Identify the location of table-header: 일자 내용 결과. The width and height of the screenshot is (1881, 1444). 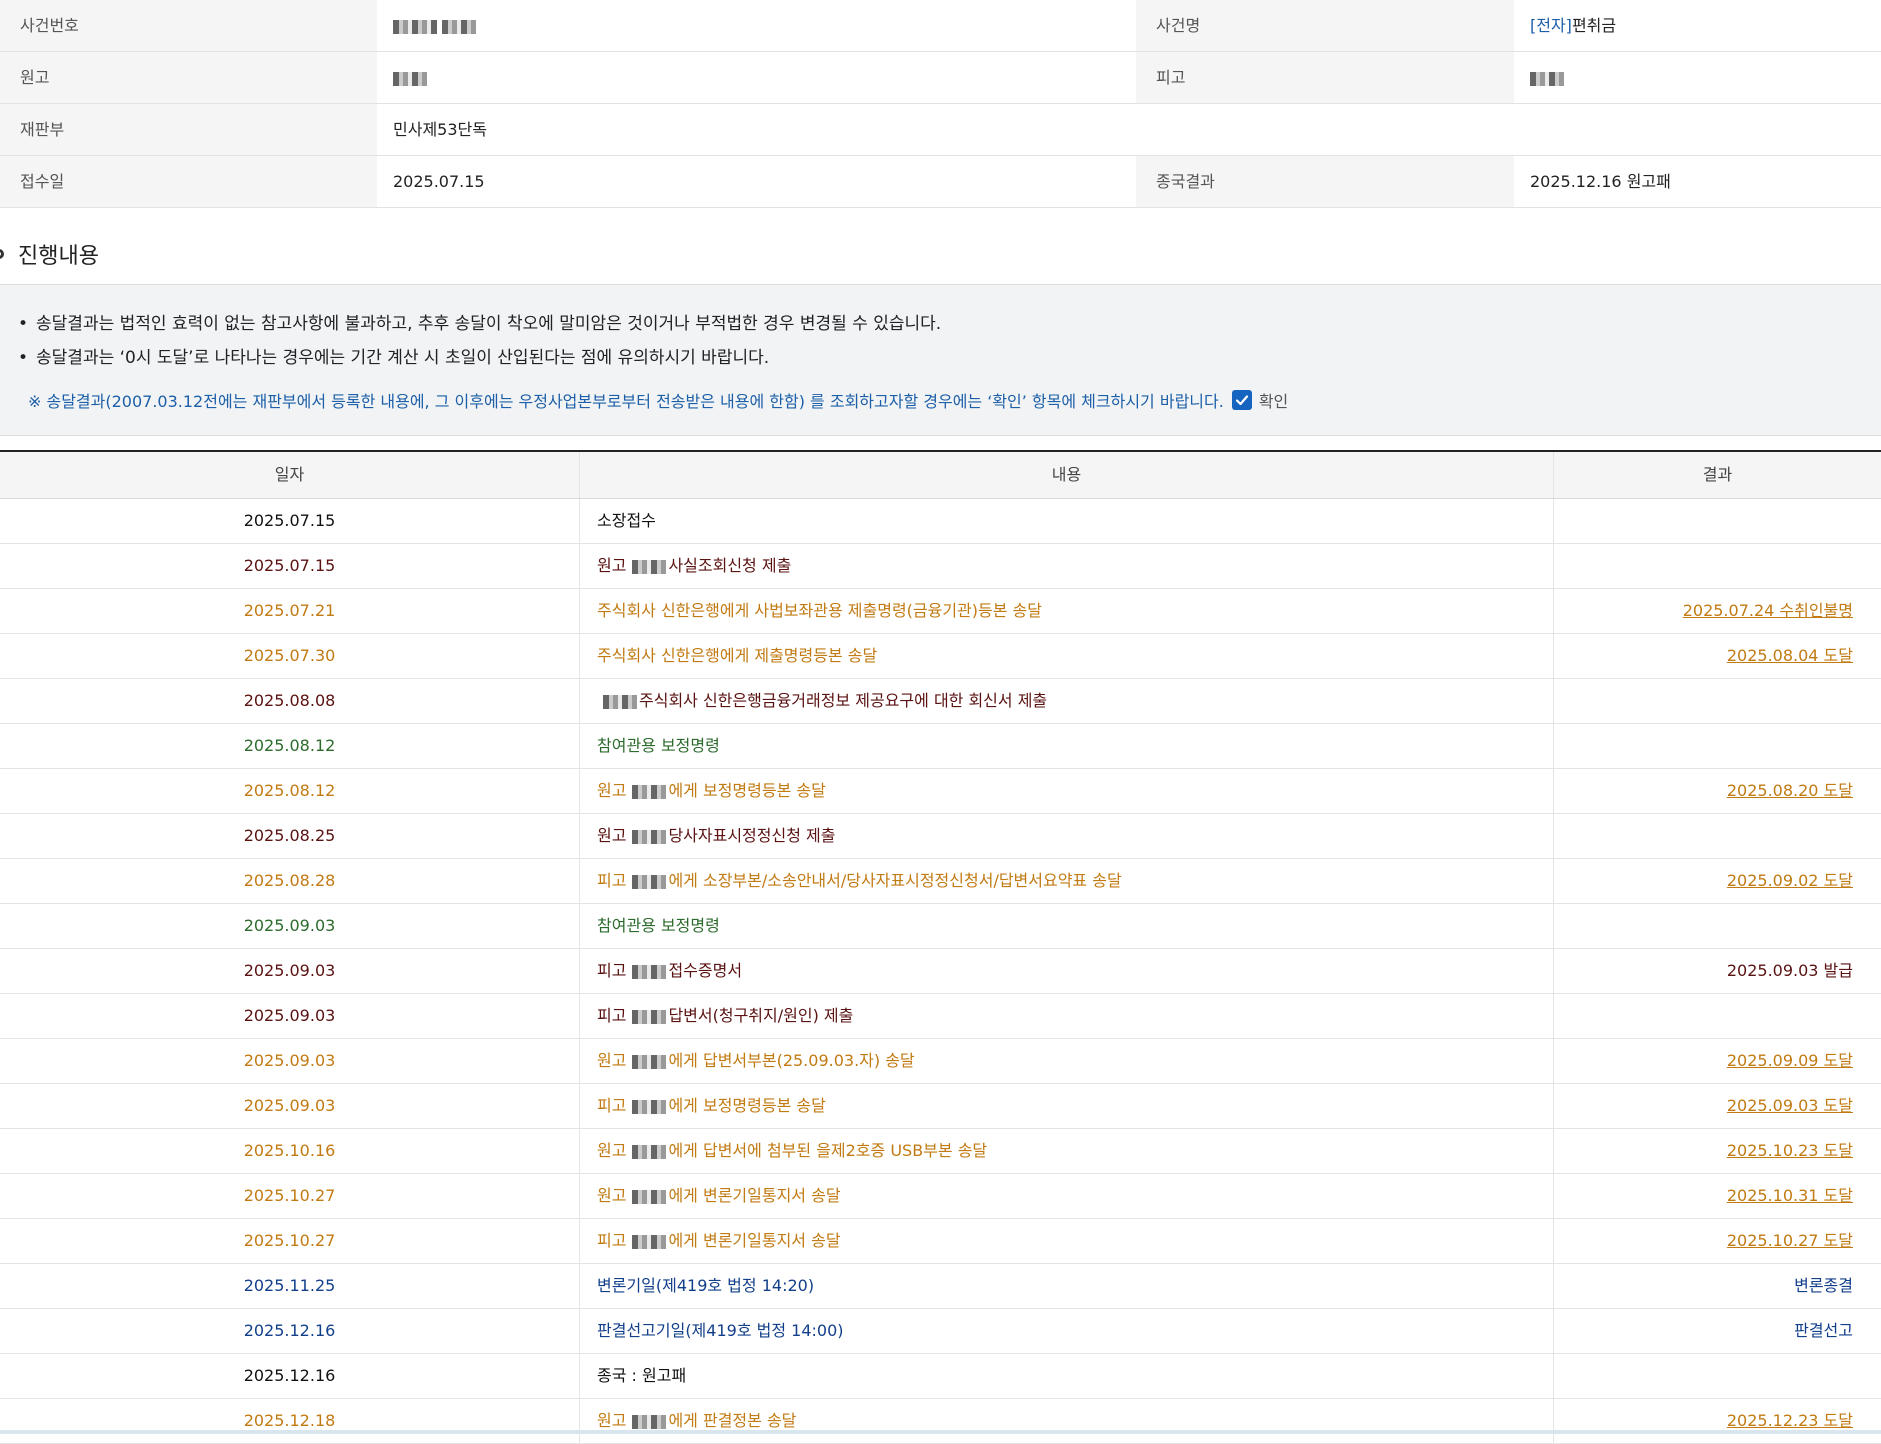
(940, 475).